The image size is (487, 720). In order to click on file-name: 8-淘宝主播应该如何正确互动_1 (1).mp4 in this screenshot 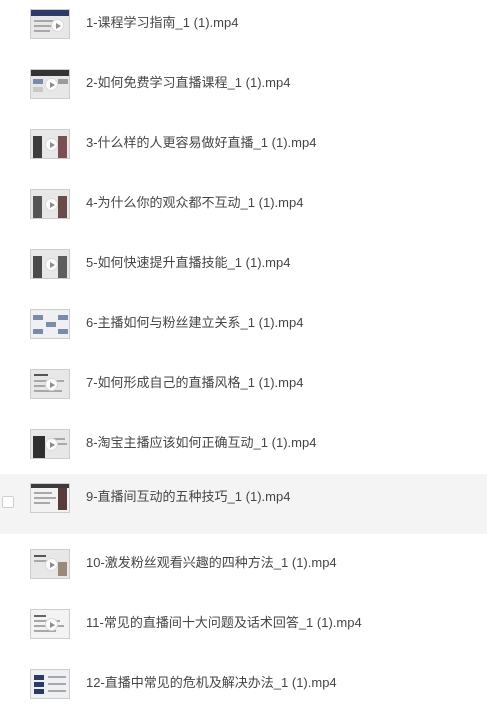, I will do `click(201, 443)`.